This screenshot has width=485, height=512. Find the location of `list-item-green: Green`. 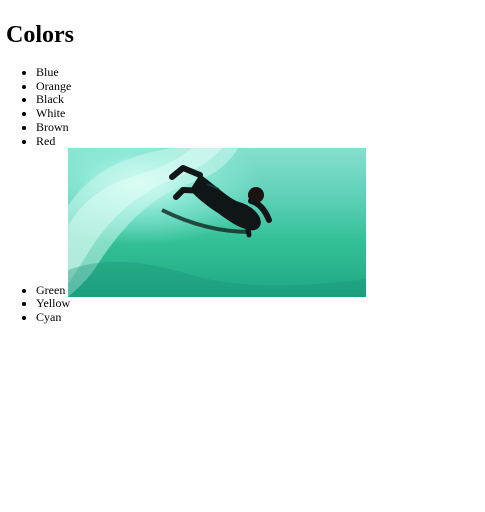

list-item-green: Green is located at coordinates (51, 289).